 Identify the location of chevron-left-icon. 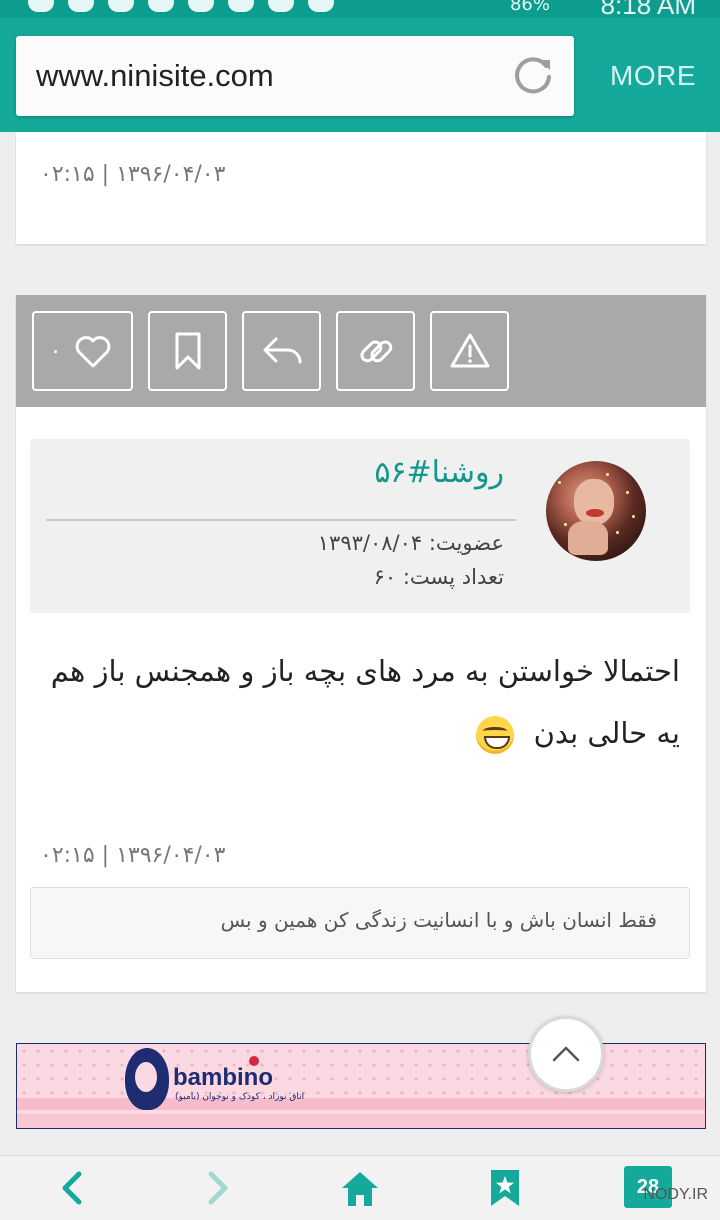
(72, 1188).